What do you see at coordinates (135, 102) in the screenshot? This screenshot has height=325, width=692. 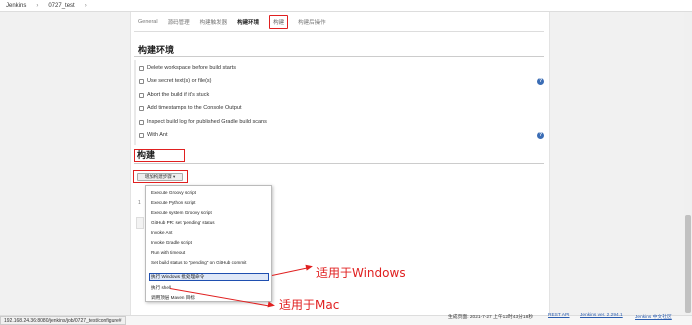 I see `options-indent-line` at bounding box center [135, 102].